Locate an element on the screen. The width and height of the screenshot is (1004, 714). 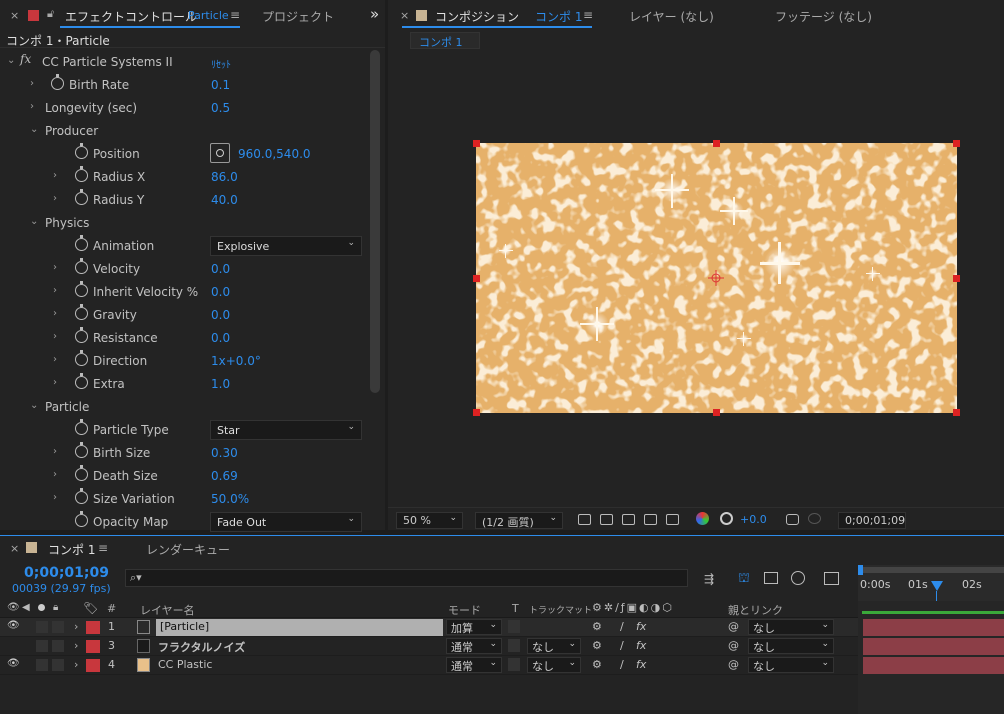
lock-icon: 🔓︎ is located at coordinates (50, 14).